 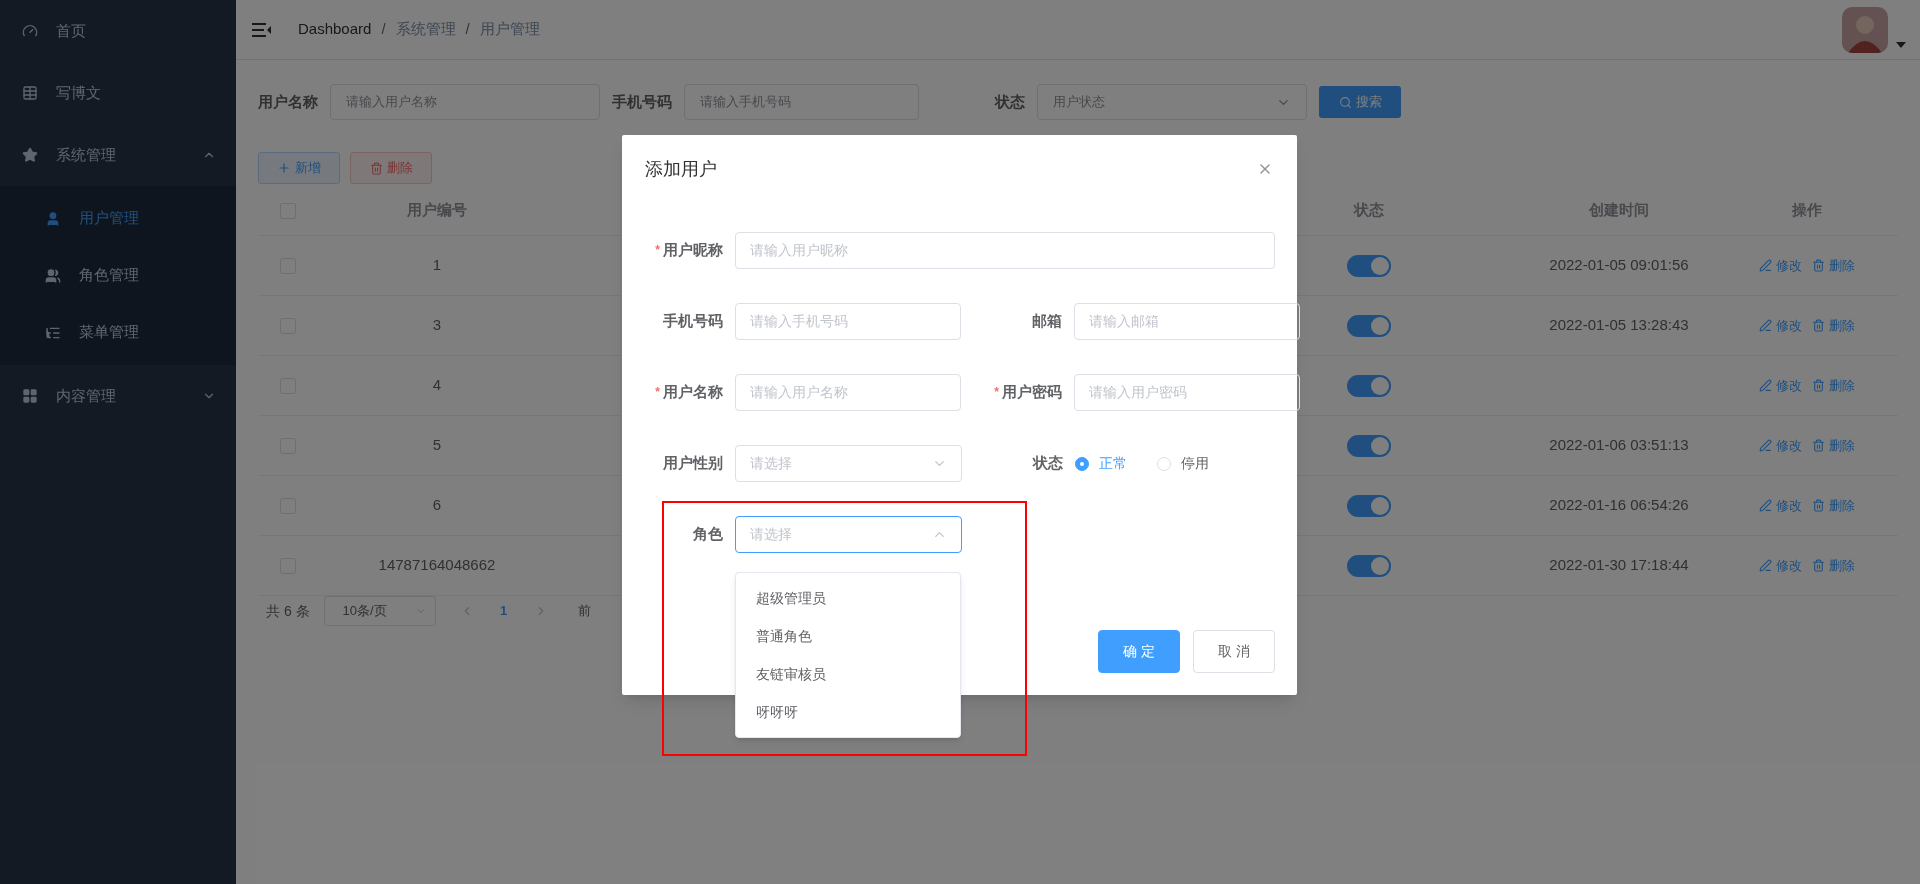 I want to click on input-field: 请输入邮箱, so click(x=1187, y=321).